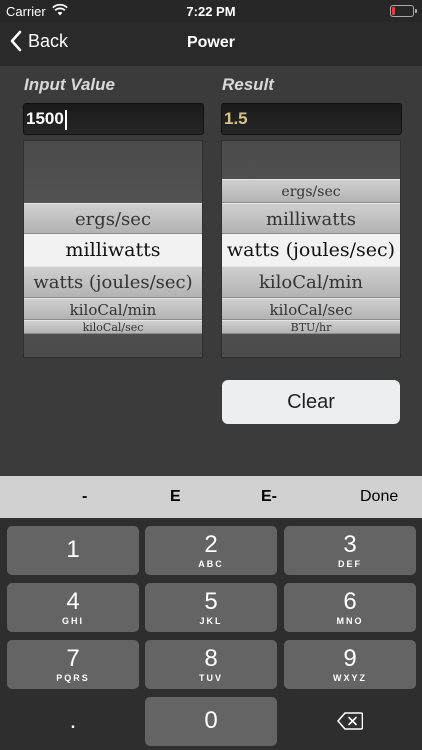 This screenshot has height=750, width=422. What do you see at coordinates (73, 607) in the screenshot?
I see `key-4: 4 GHI` at bounding box center [73, 607].